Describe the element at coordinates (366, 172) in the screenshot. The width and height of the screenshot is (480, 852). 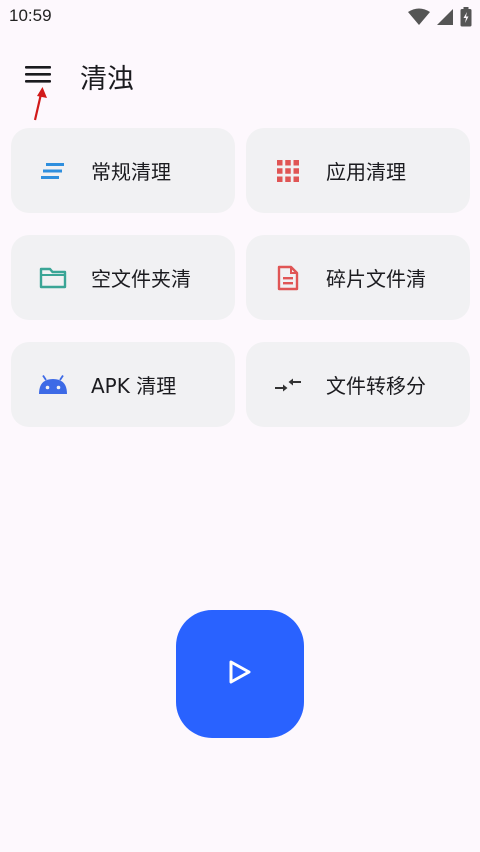
I see `card-label: 应用清理` at that location.